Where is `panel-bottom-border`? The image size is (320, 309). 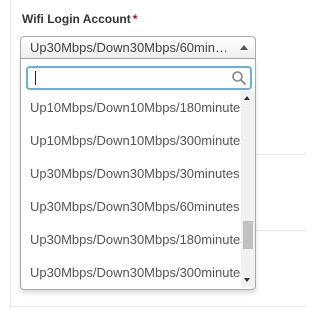 panel-bottom-border is located at coordinates (158, 306).